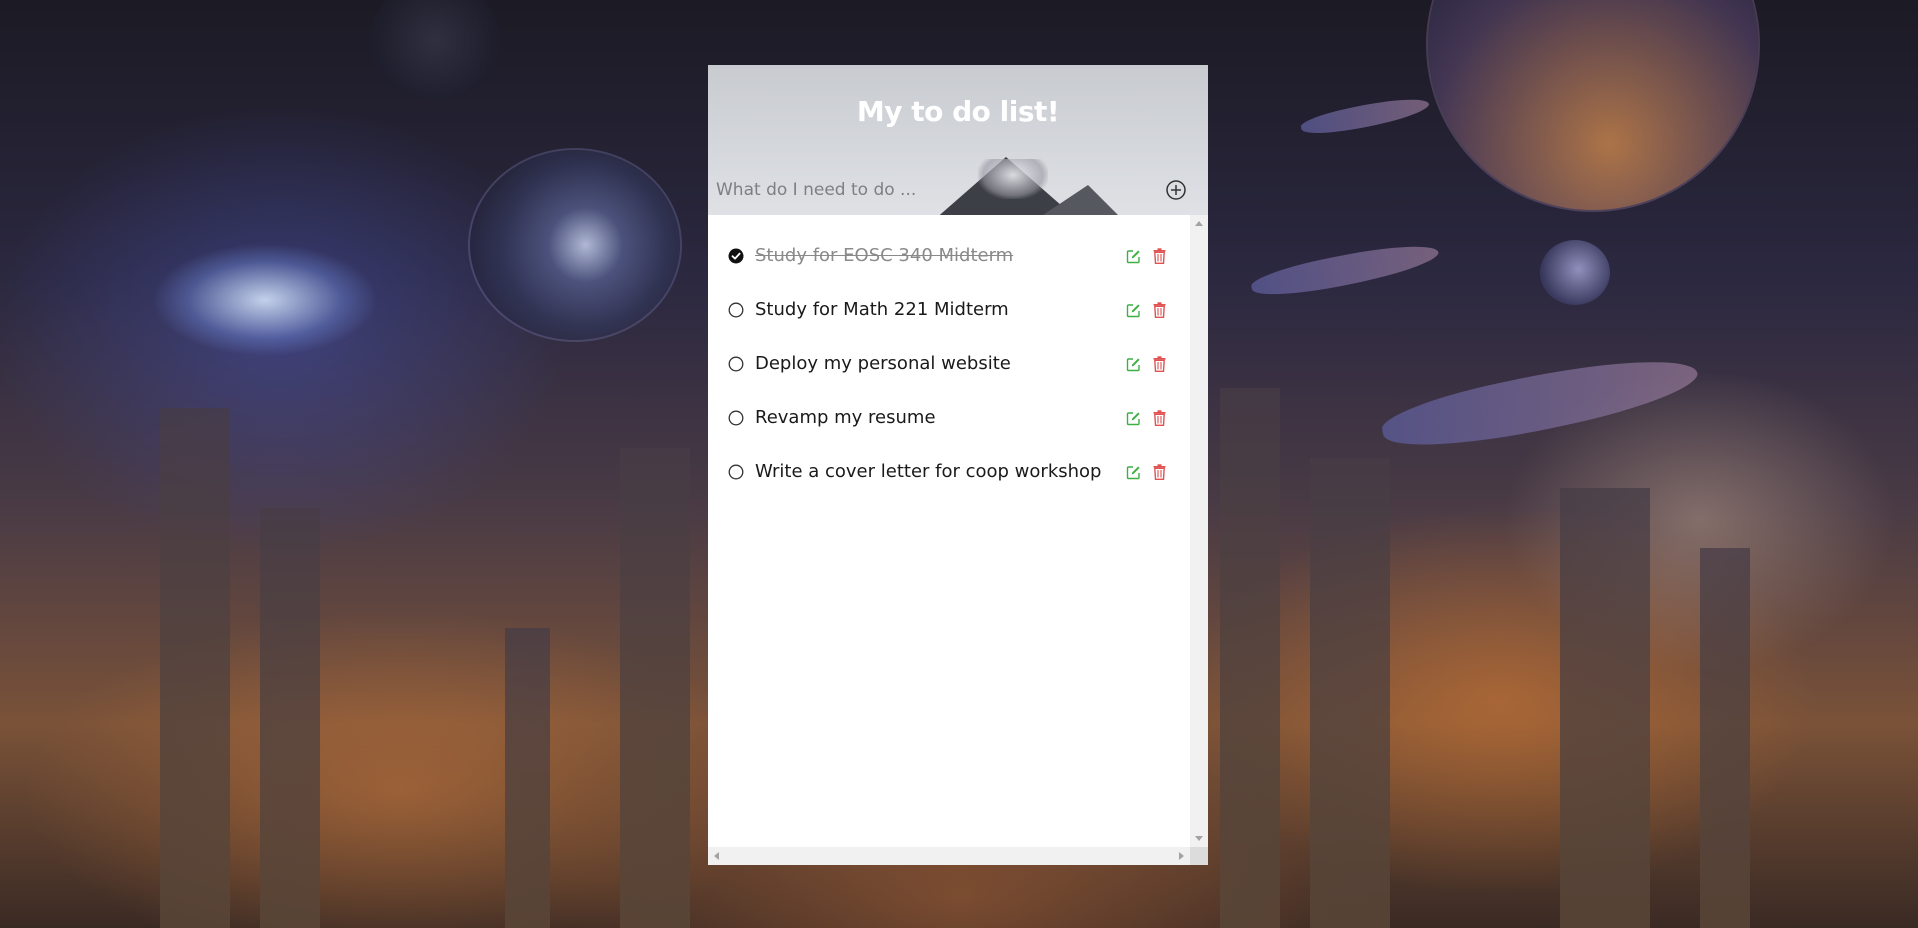  I want to click on todo-item: Revamp my resume, so click(949, 418).